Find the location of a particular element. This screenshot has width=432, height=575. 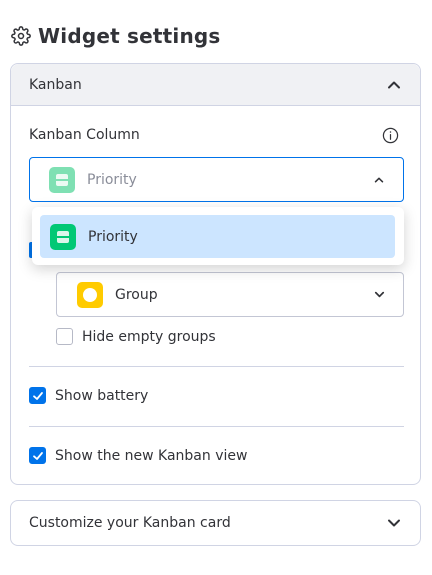

hide-empty-groups-label: Hide empty groups is located at coordinates (149, 336).